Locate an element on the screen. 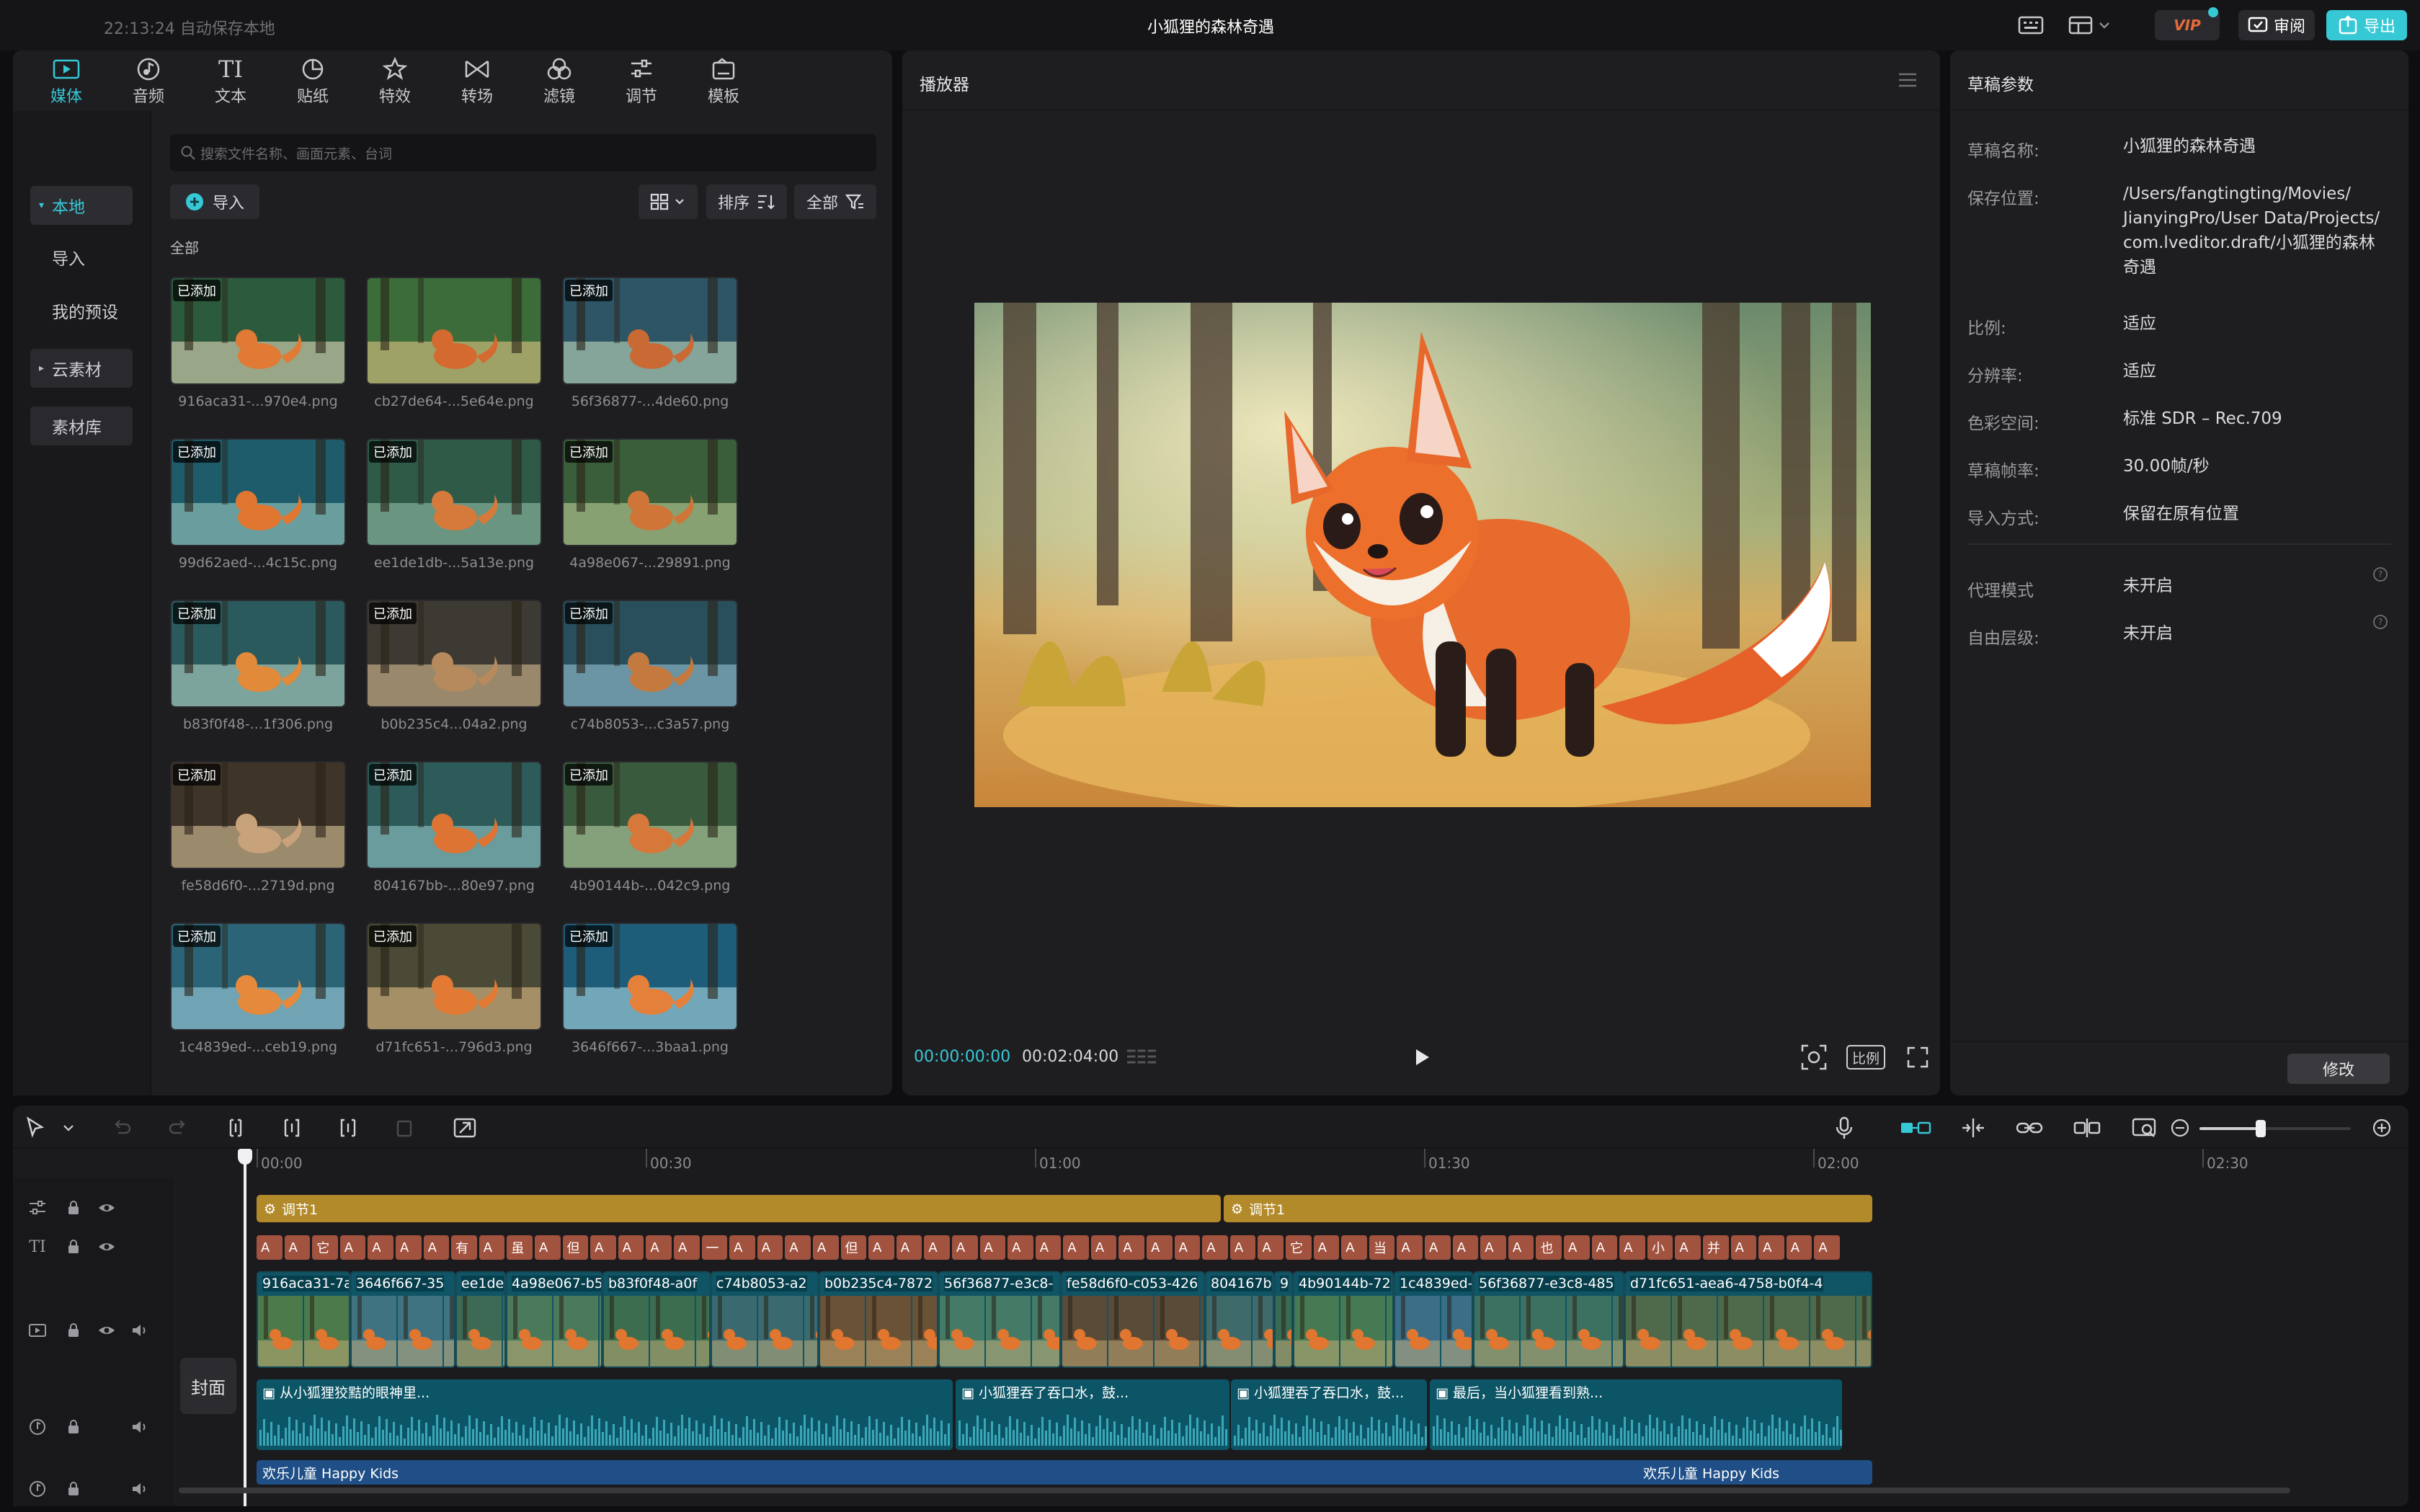  video-clip: b0b235c4-7872 is located at coordinates (878, 1320).